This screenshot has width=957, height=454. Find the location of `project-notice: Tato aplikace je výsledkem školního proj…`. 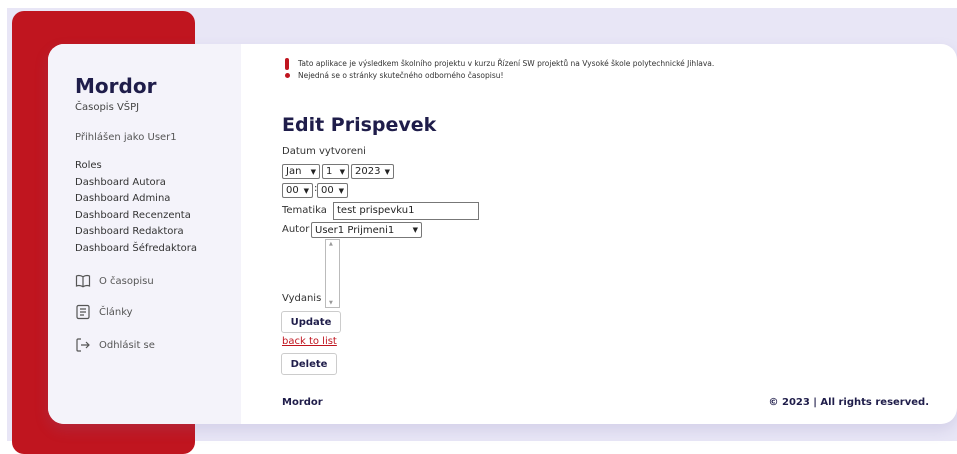

project-notice: Tato aplikace je výsledkem školního proj… is located at coordinates (498, 70).